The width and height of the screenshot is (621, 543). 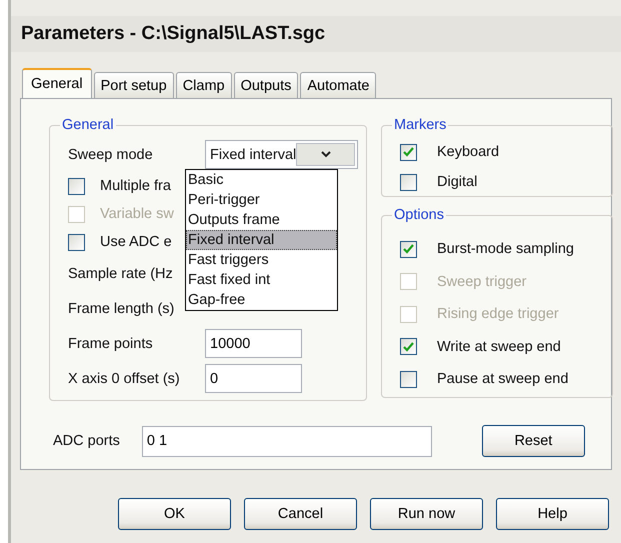 I want to click on checkbox-label: Sweep trigger, so click(x=481, y=282).